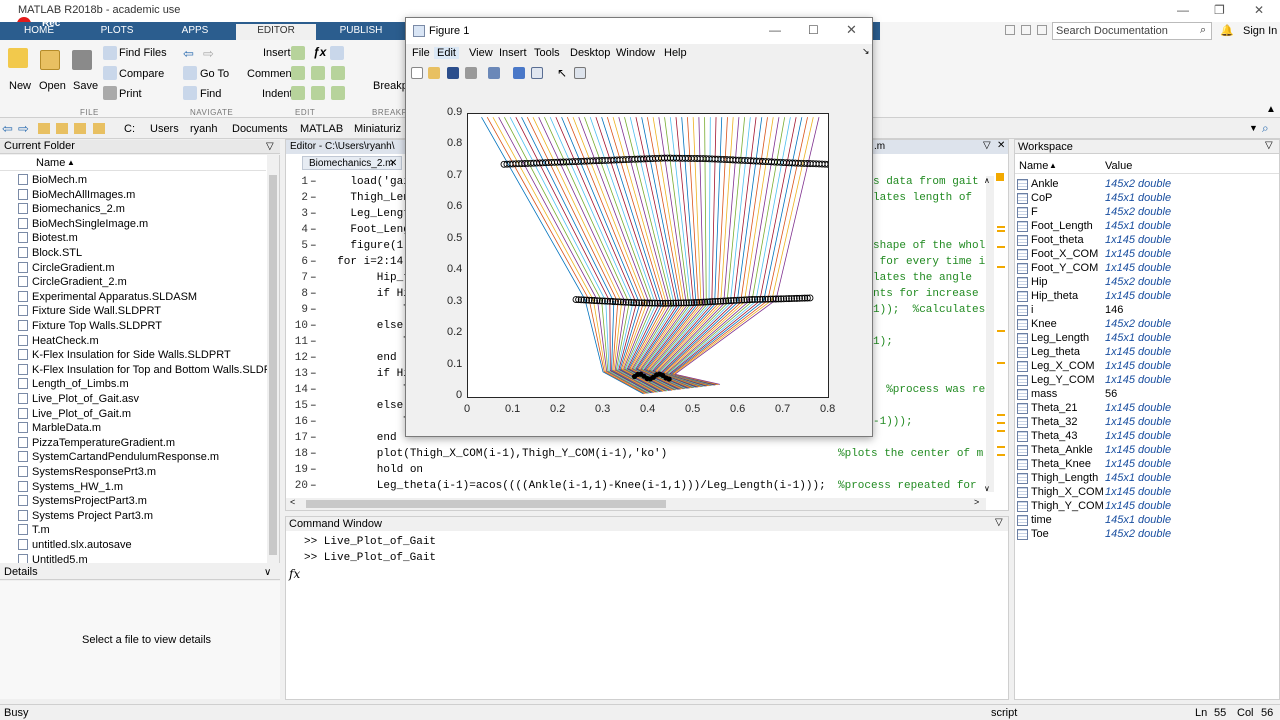 The image size is (1280, 720). Describe the element at coordinates (267, 572) in the screenshot. I see `details-collapse-icon: ∨` at that location.